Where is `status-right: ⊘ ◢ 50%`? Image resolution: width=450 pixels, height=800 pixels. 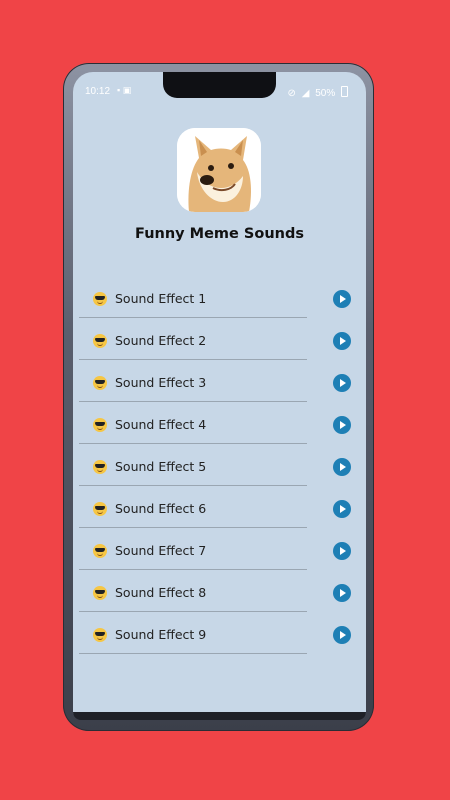
status-right: ⊘ ◢ 50% is located at coordinates (316, 92).